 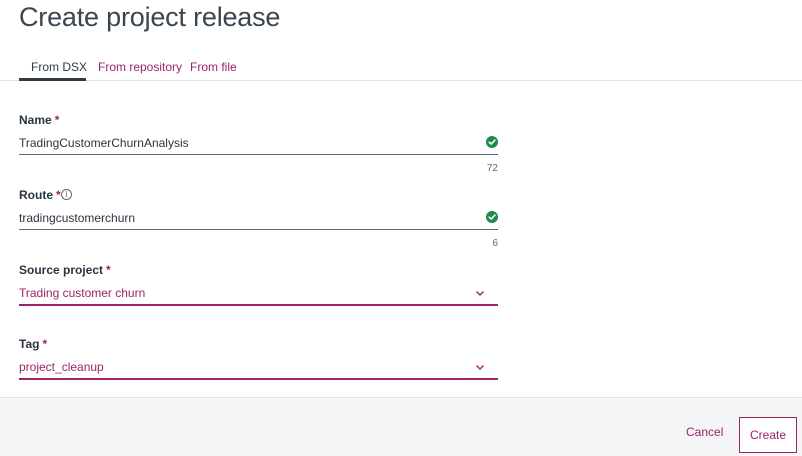 I want to click on source-project-select: Trading customer churn, so click(x=82, y=293).